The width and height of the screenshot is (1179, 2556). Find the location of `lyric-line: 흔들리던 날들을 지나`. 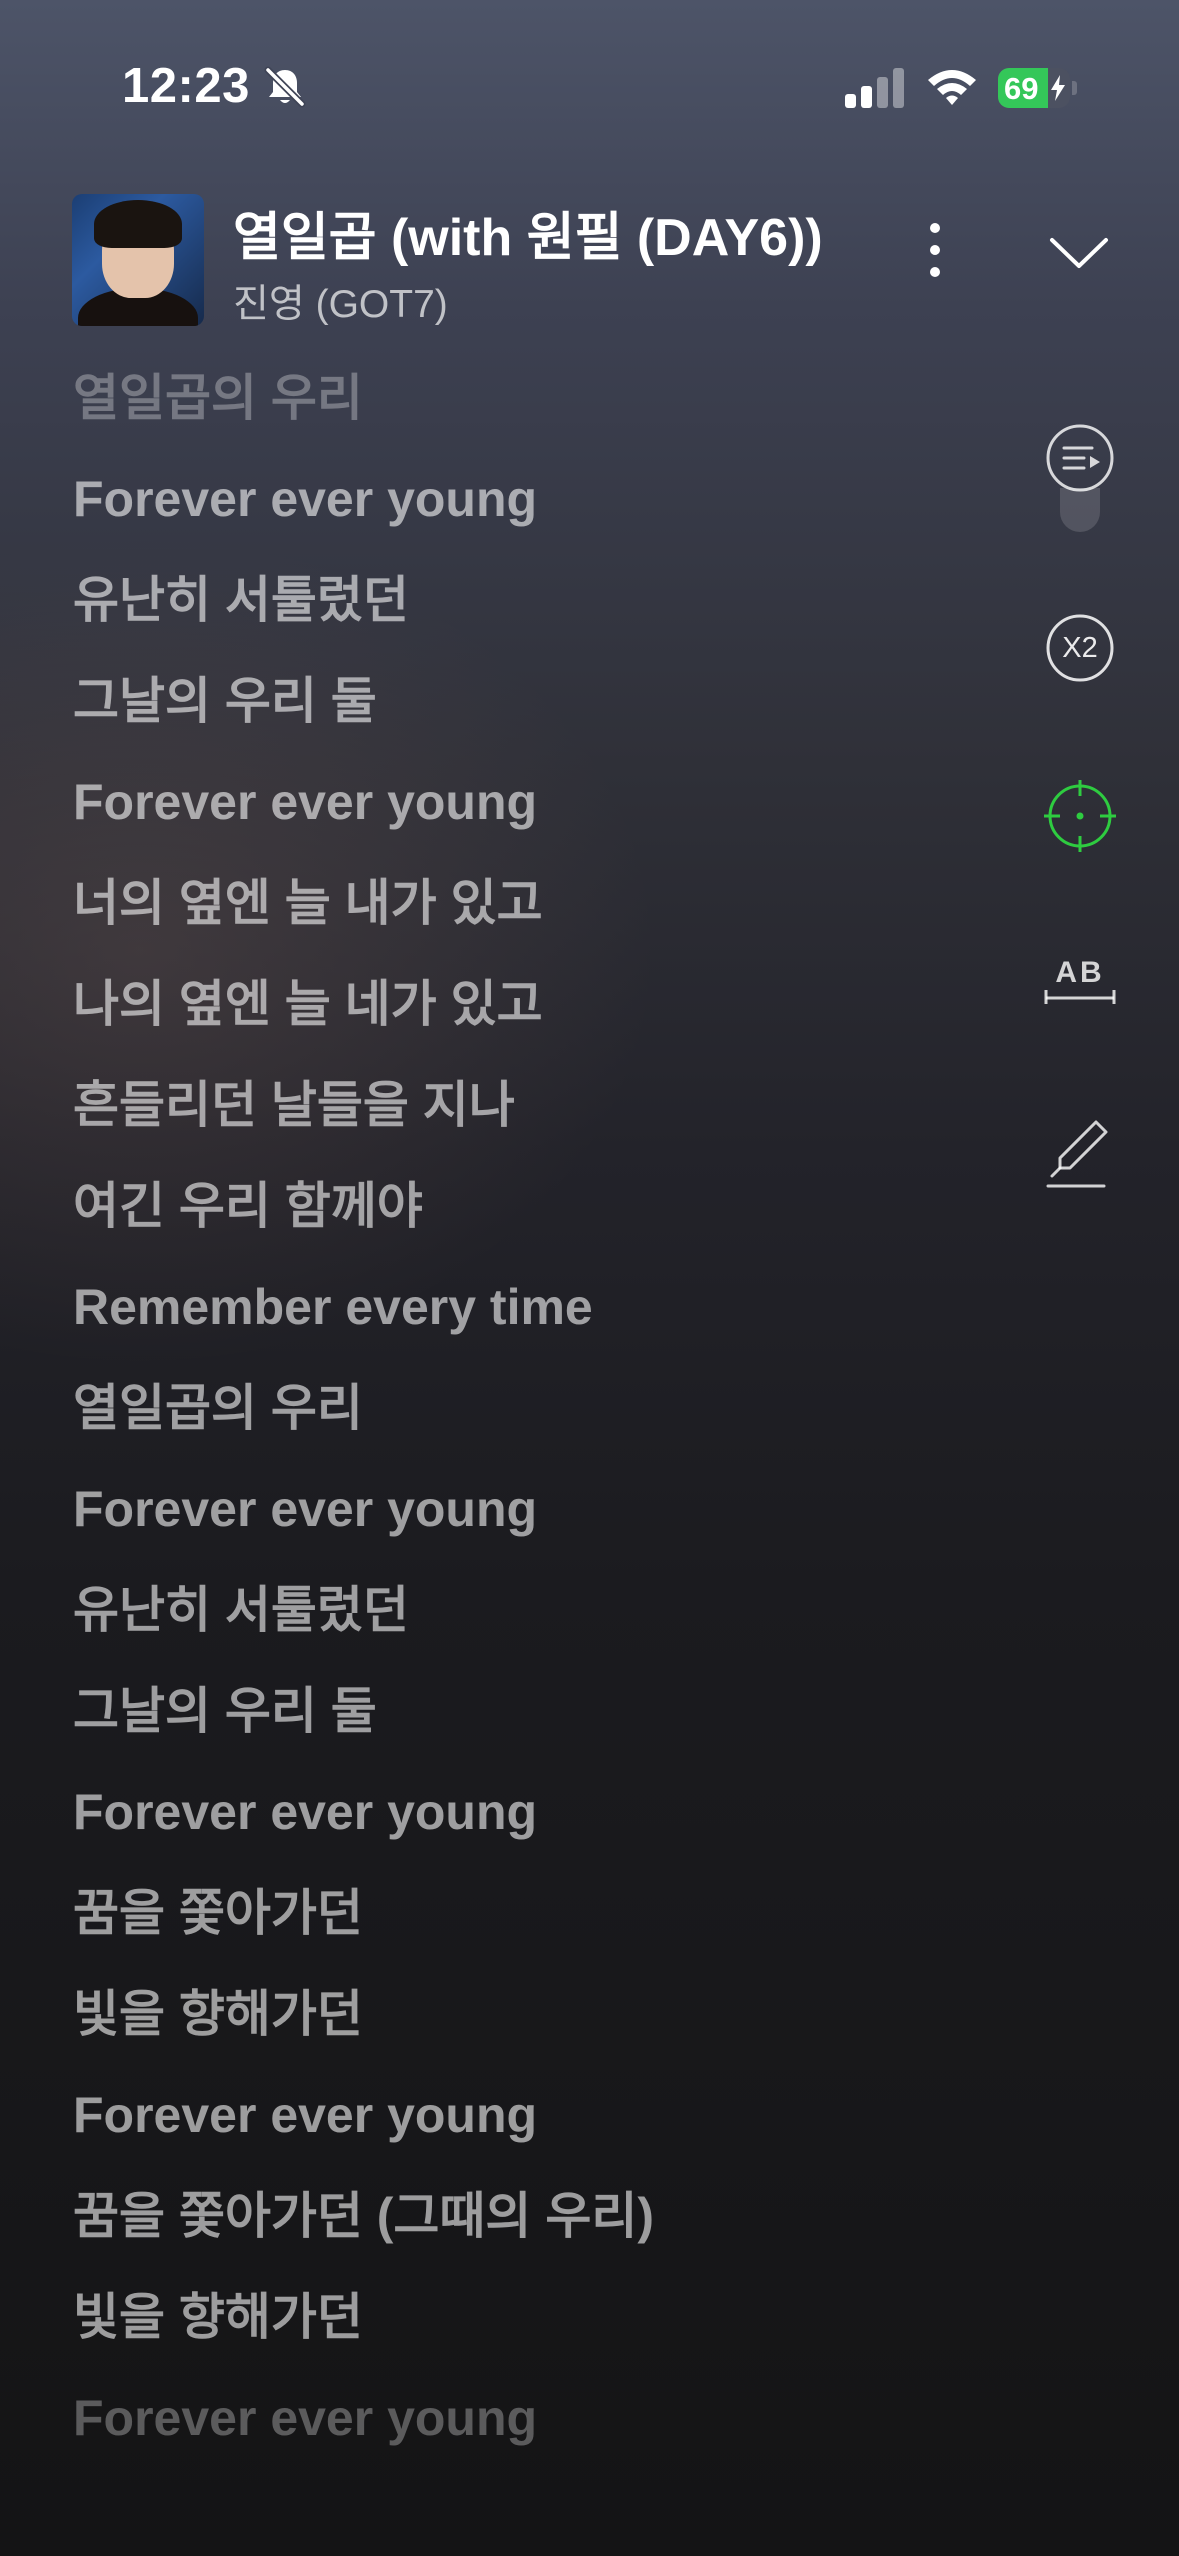

lyric-line: 흔들리던 날들을 지나 is located at coordinates (548, 1119).